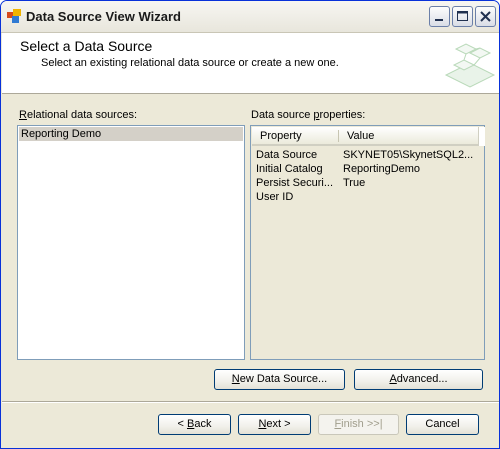 The width and height of the screenshot is (500, 449). Describe the element at coordinates (274, 424) in the screenshot. I see `next-button: Next >` at that location.